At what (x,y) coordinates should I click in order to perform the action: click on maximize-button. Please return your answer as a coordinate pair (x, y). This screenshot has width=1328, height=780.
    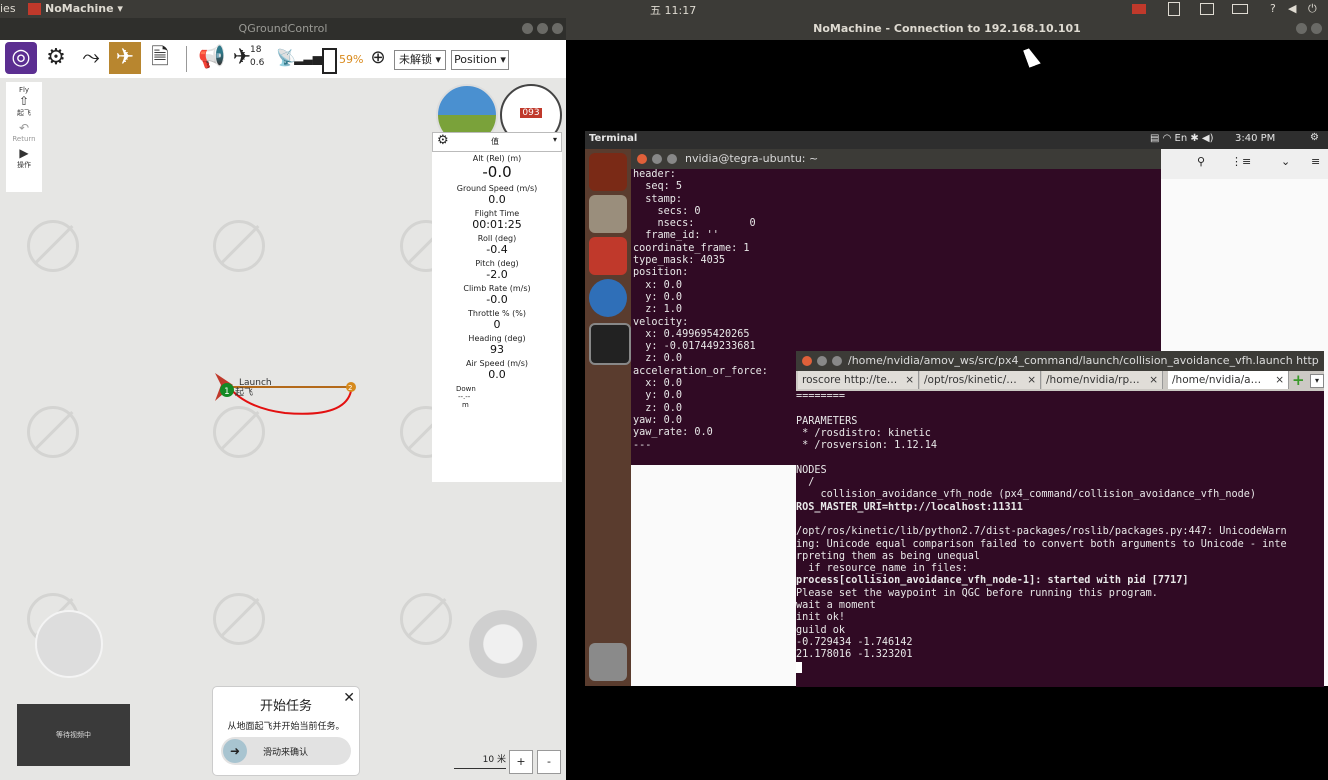
    Looking at the image, I should click on (542, 28).